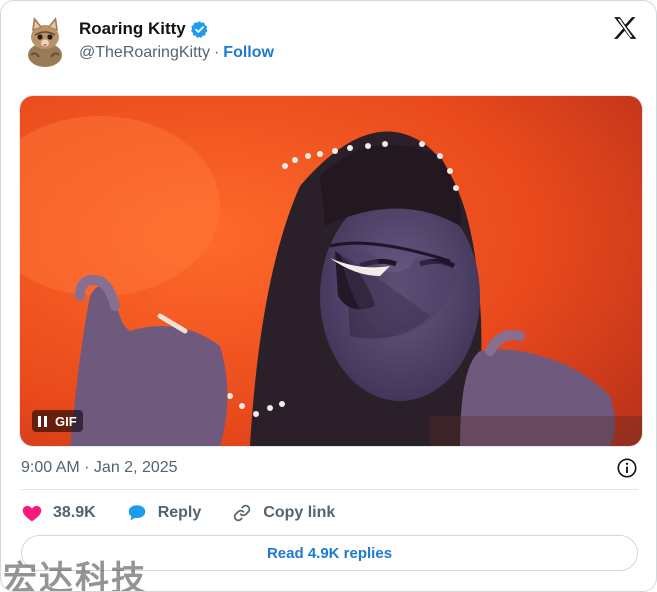 The width and height of the screenshot is (657, 592). I want to click on author-name: Roaring Kitty, so click(132, 29).